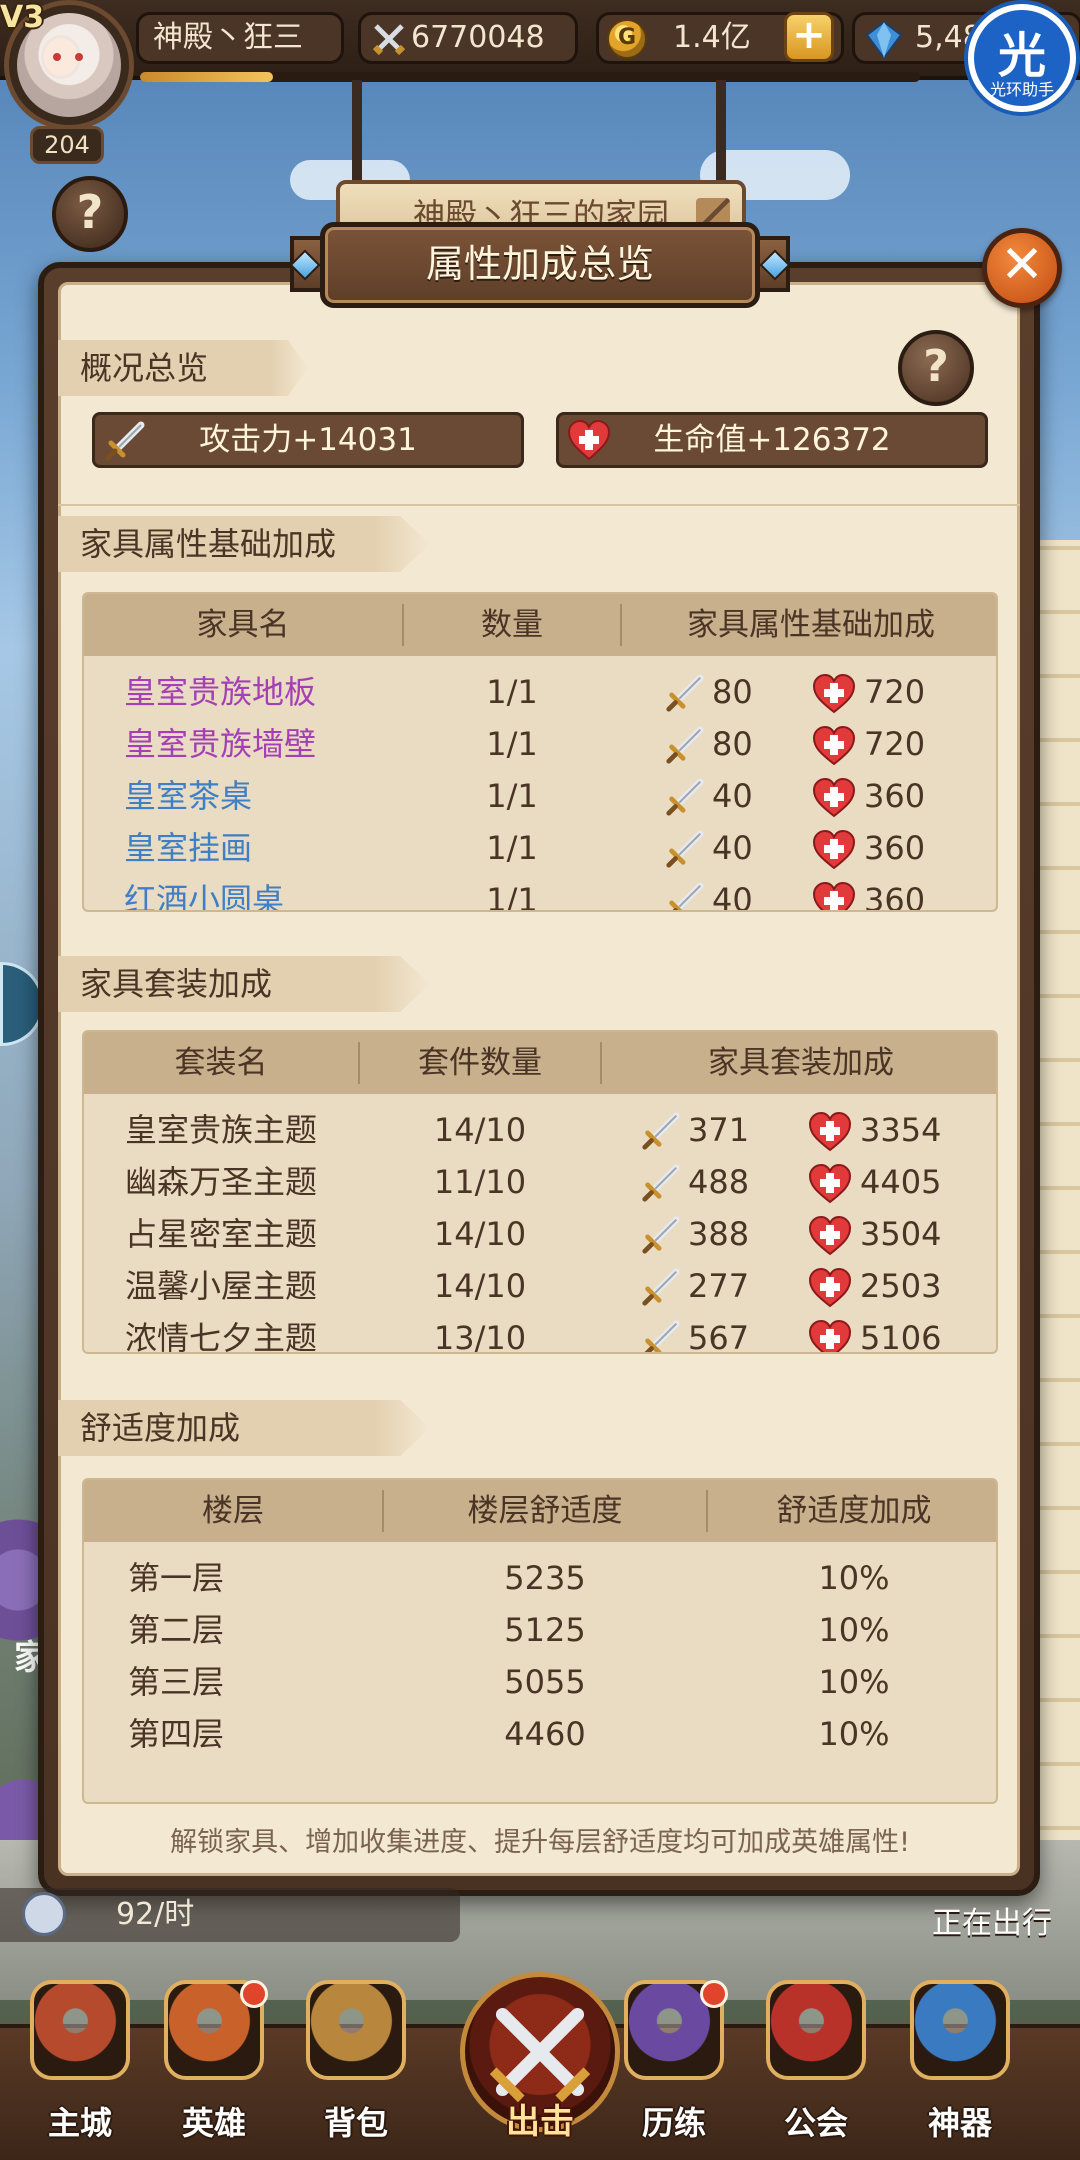  I want to click on total-attack: 攻击力+14031, so click(308, 440).